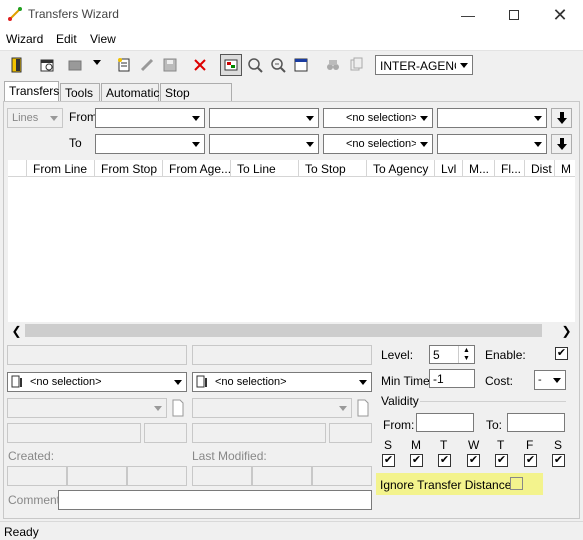 The width and height of the screenshot is (583, 540). Describe the element at coordinates (150, 144) in the screenshot. I see `to-line-select` at that location.